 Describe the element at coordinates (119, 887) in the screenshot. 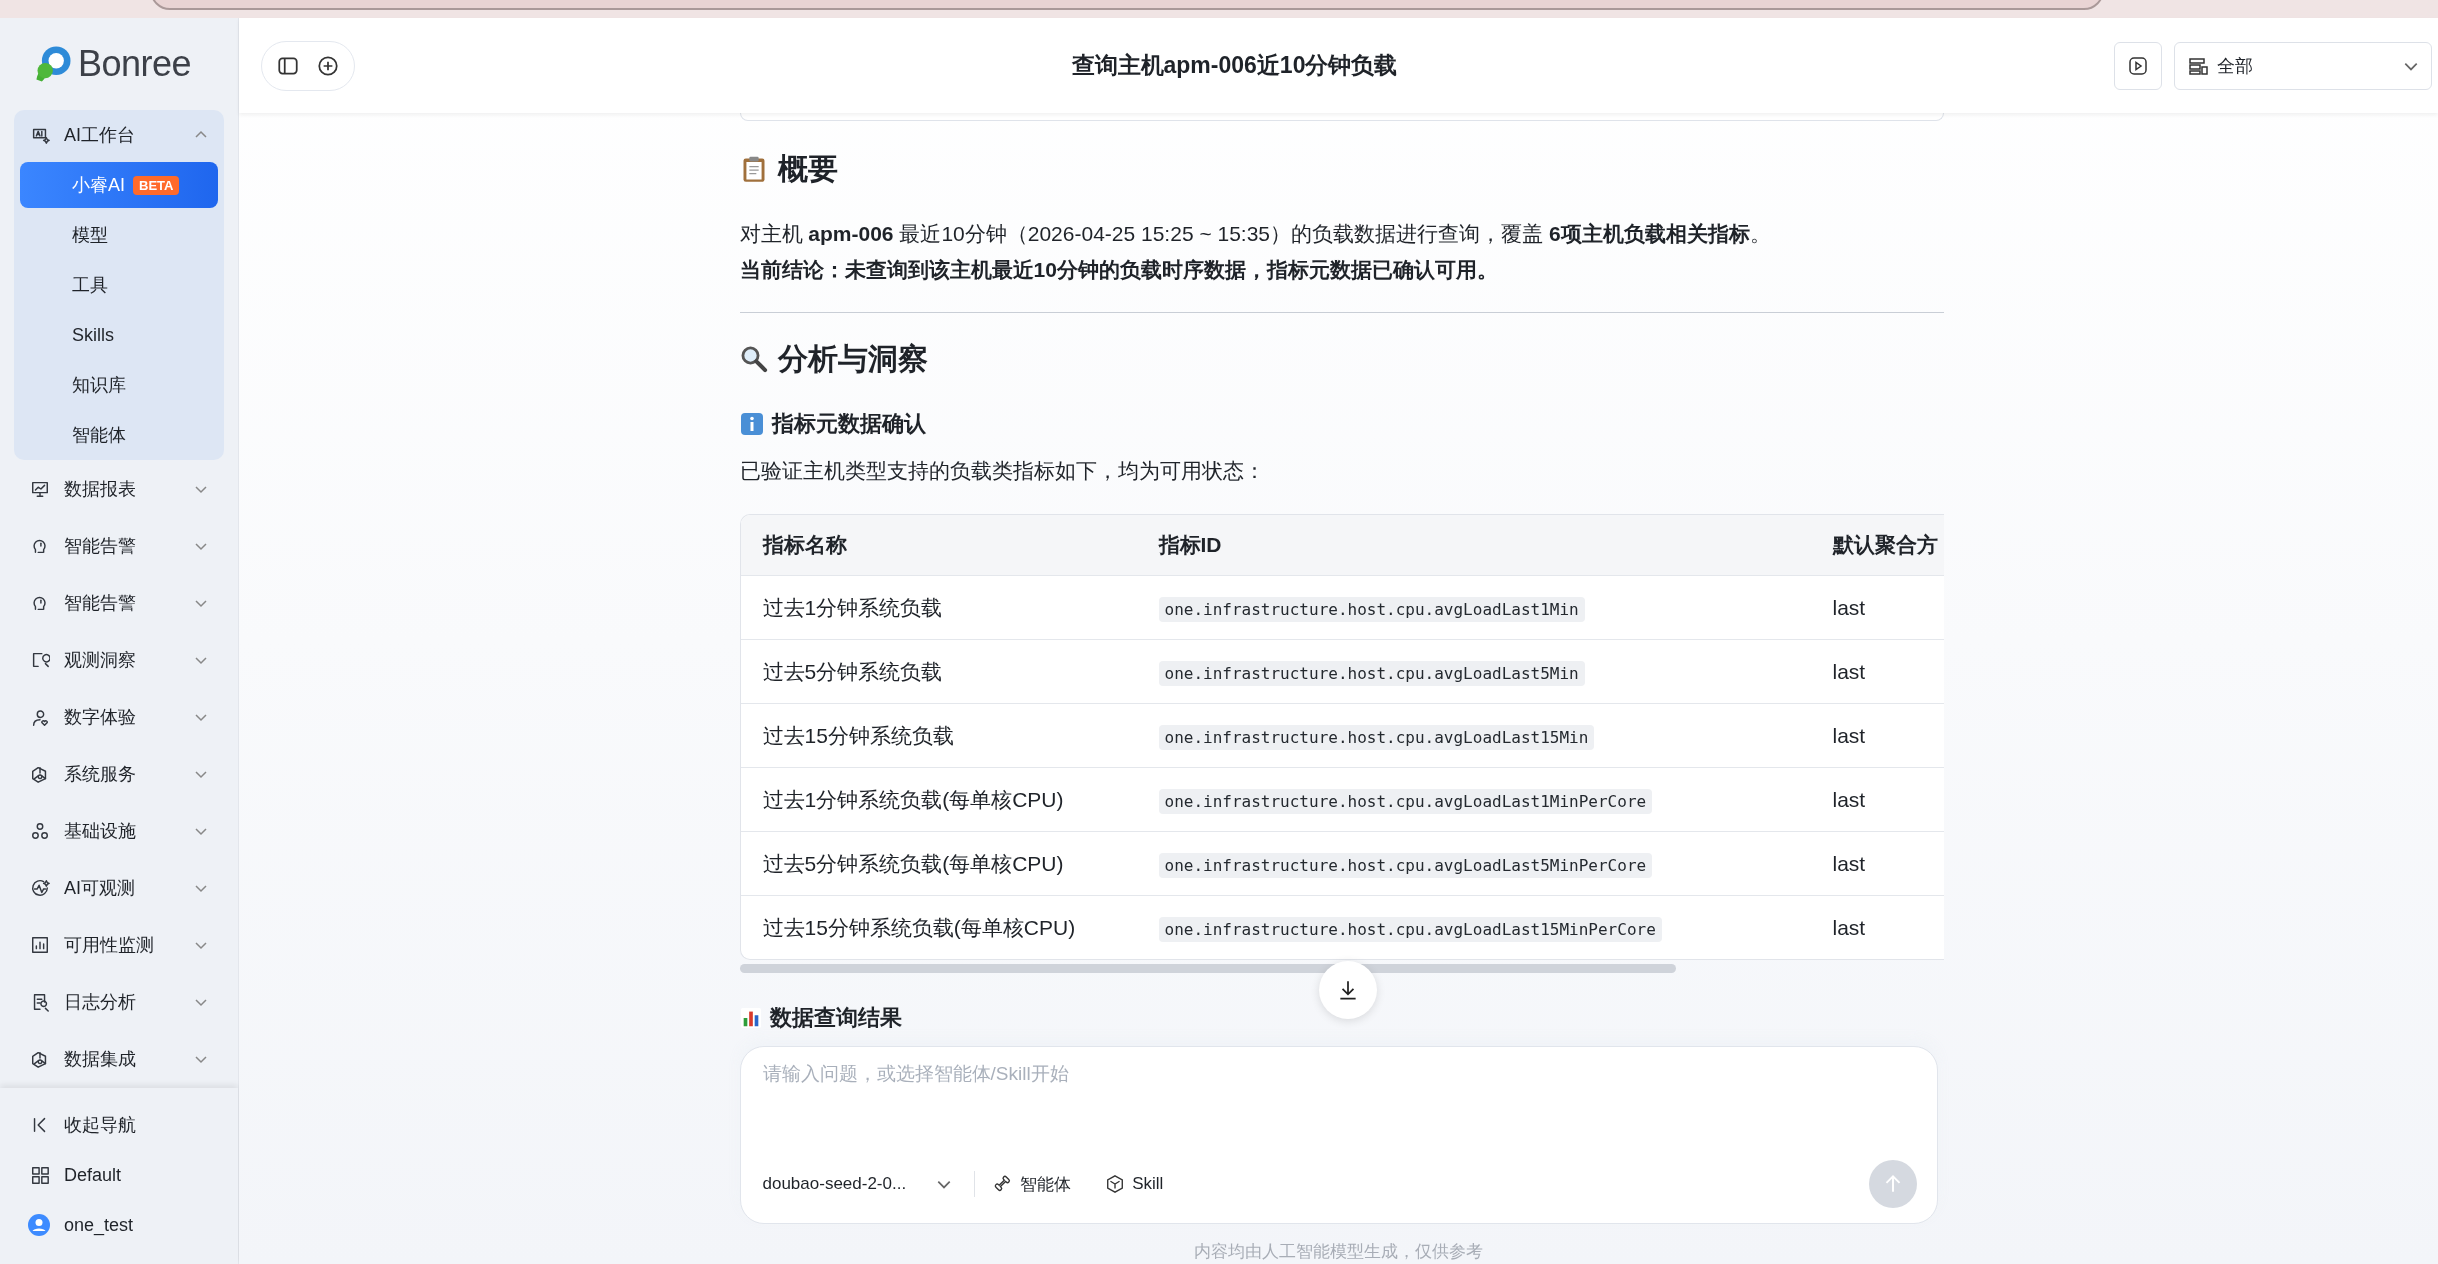

I see `nav-item: AI可观测` at that location.